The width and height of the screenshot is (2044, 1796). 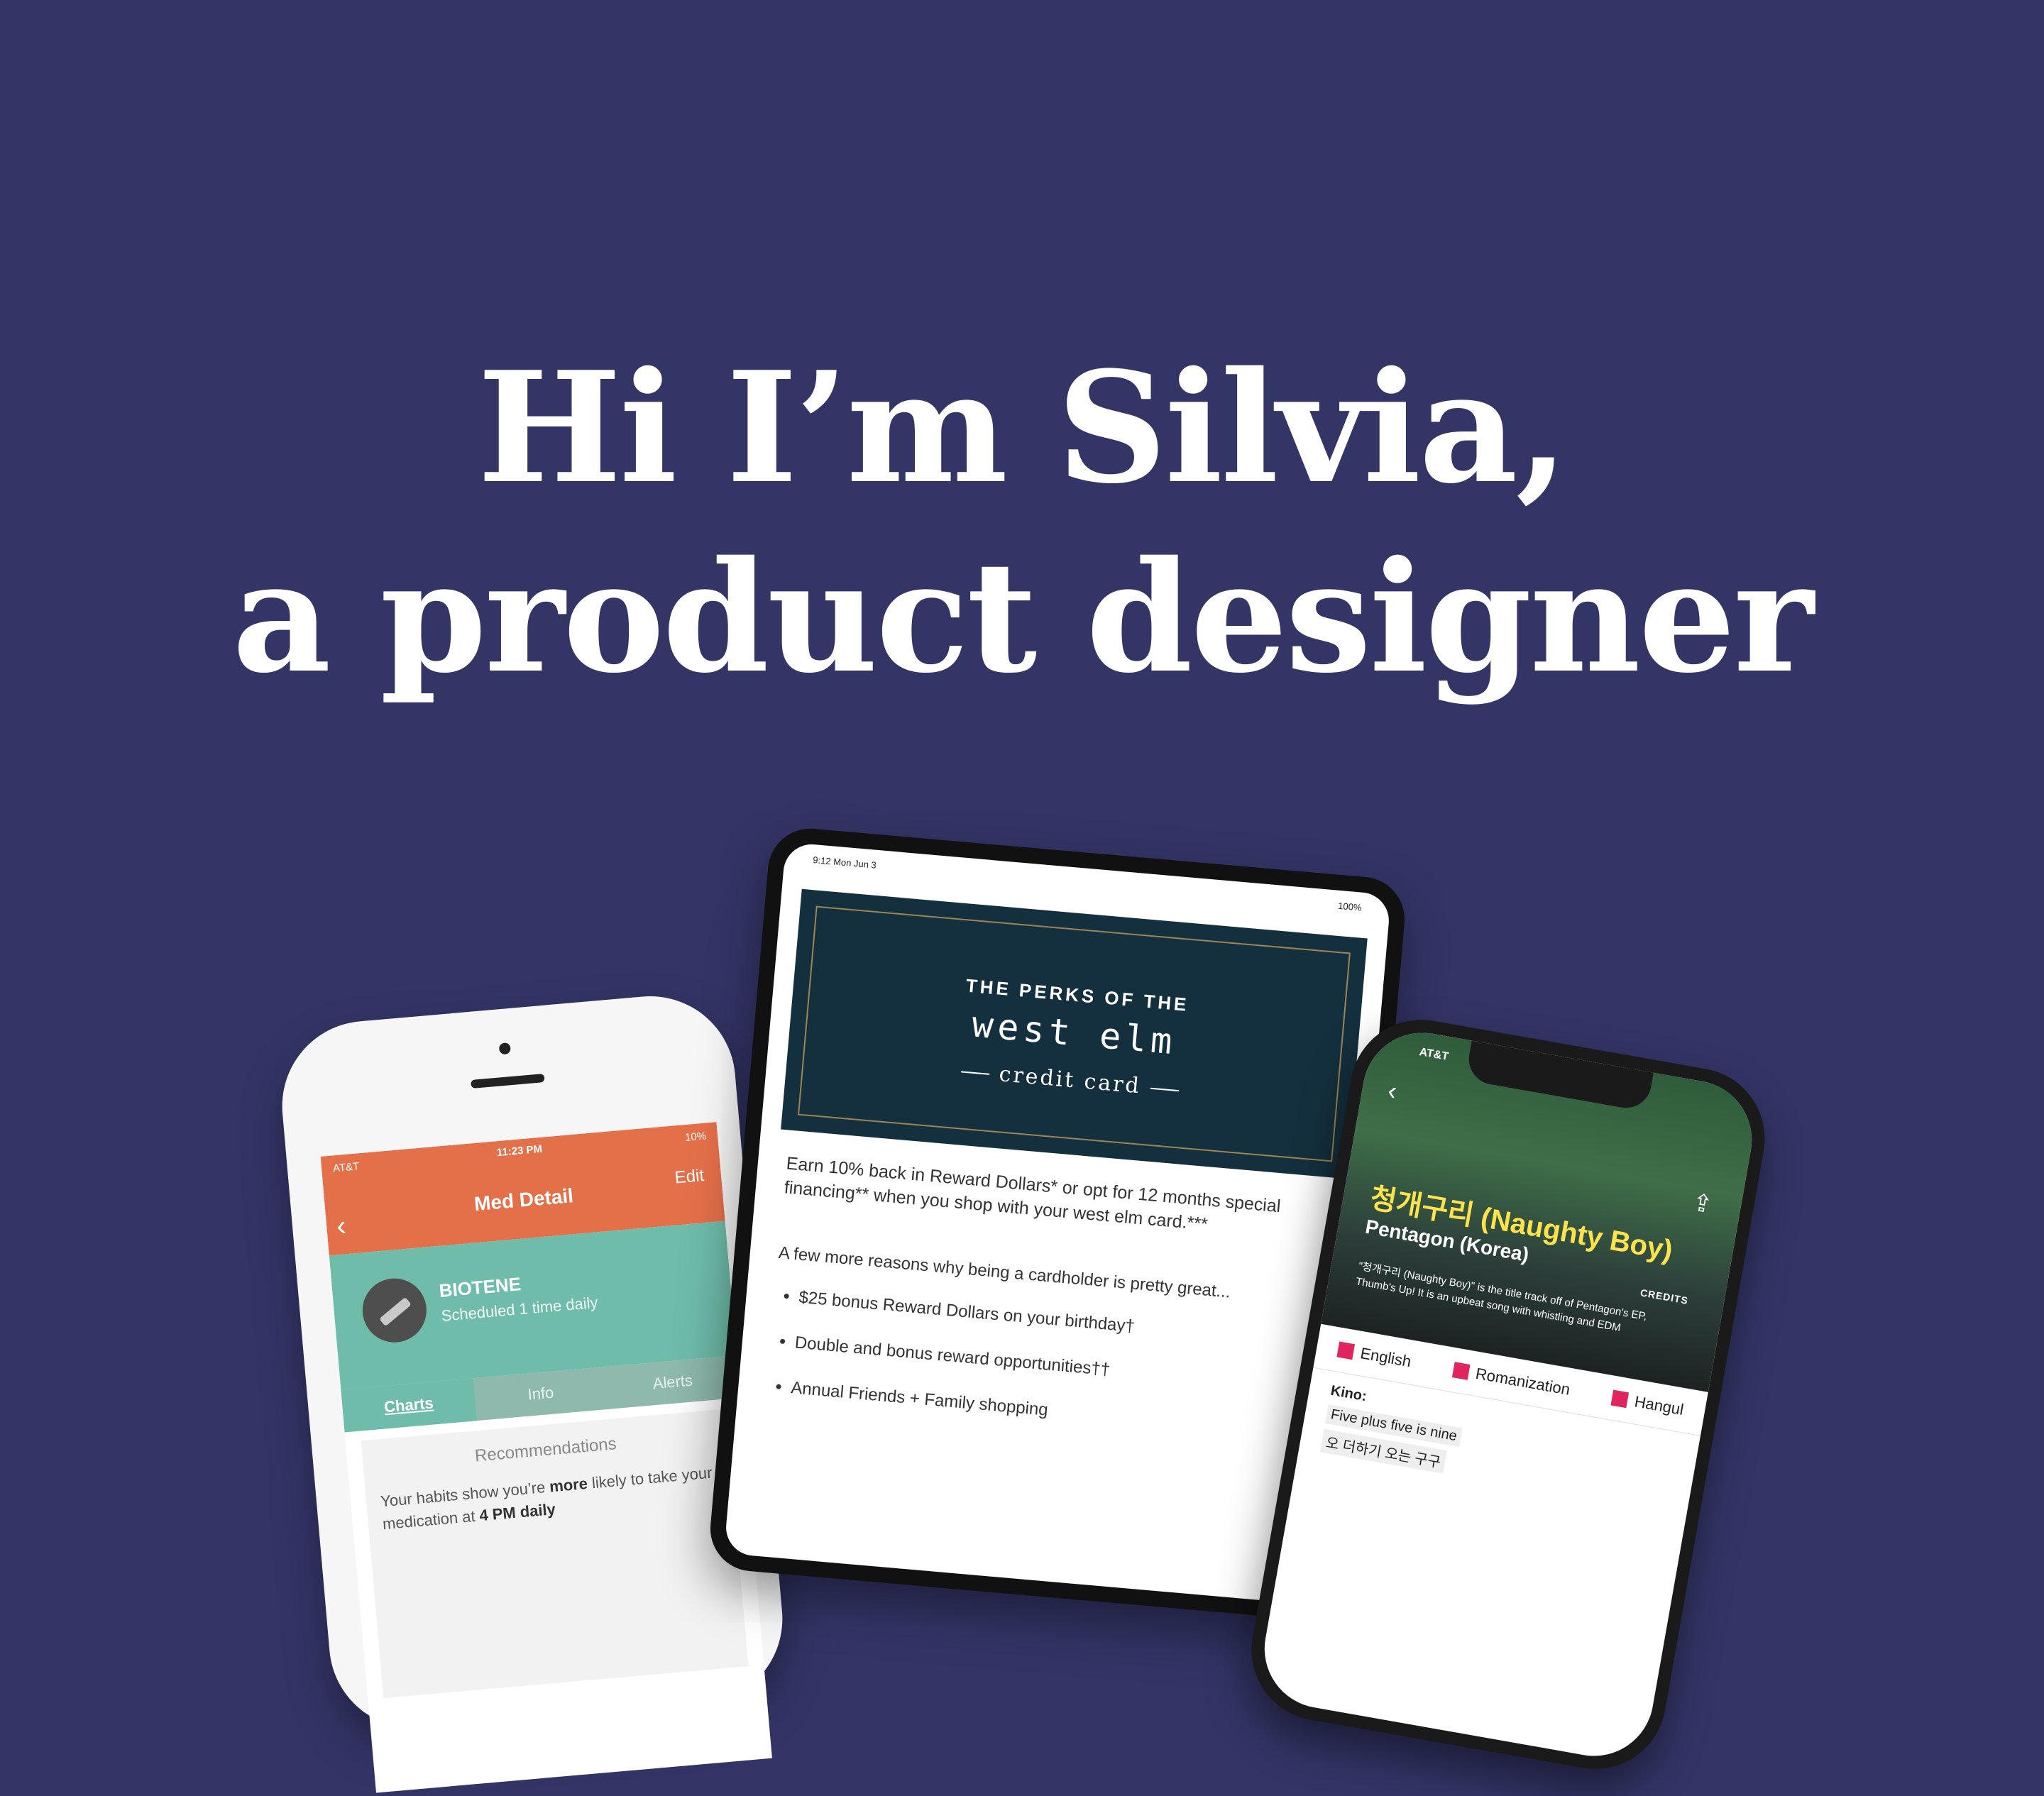 I want to click on toggle-romanization: Romanization, so click(x=1511, y=1379).